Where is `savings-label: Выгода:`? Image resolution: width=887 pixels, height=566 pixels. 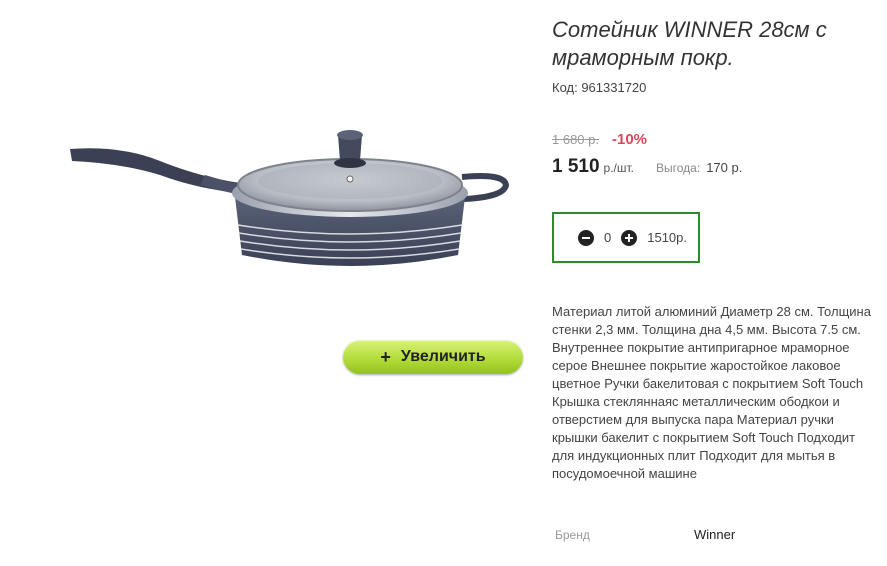 savings-label: Выгода: is located at coordinates (678, 168).